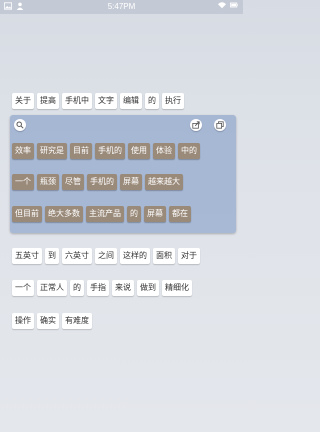  I want to click on word-row-4: 但目前 绝大多数 主流产品 的 屏幕 都在, so click(101, 214).